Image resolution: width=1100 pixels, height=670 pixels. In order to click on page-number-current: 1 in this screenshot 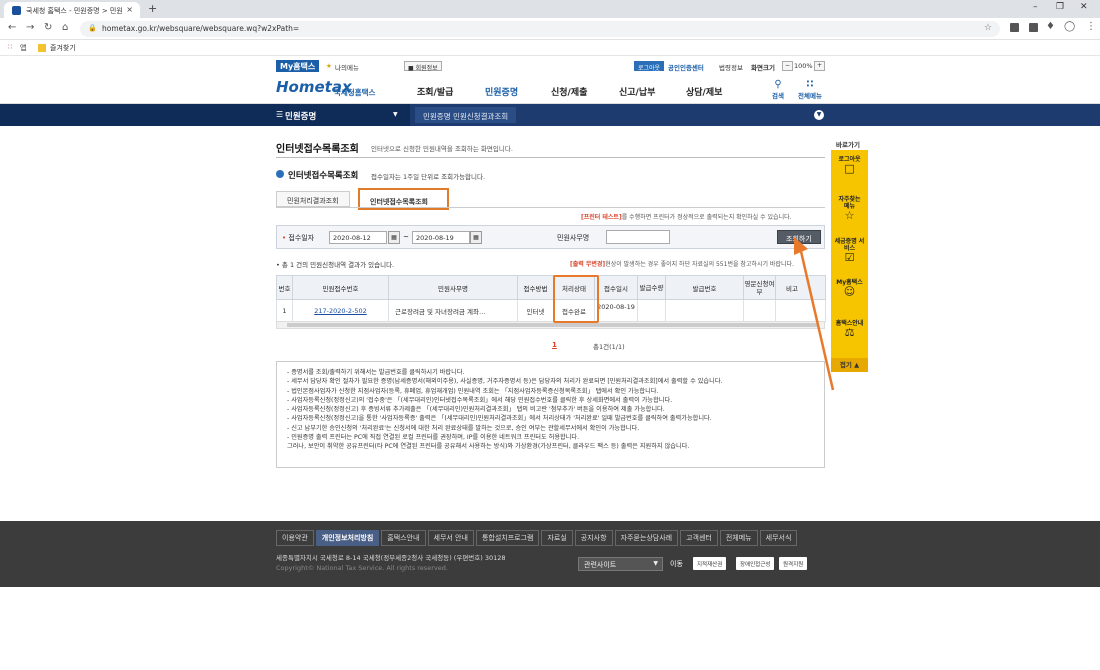, I will do `click(554, 345)`.